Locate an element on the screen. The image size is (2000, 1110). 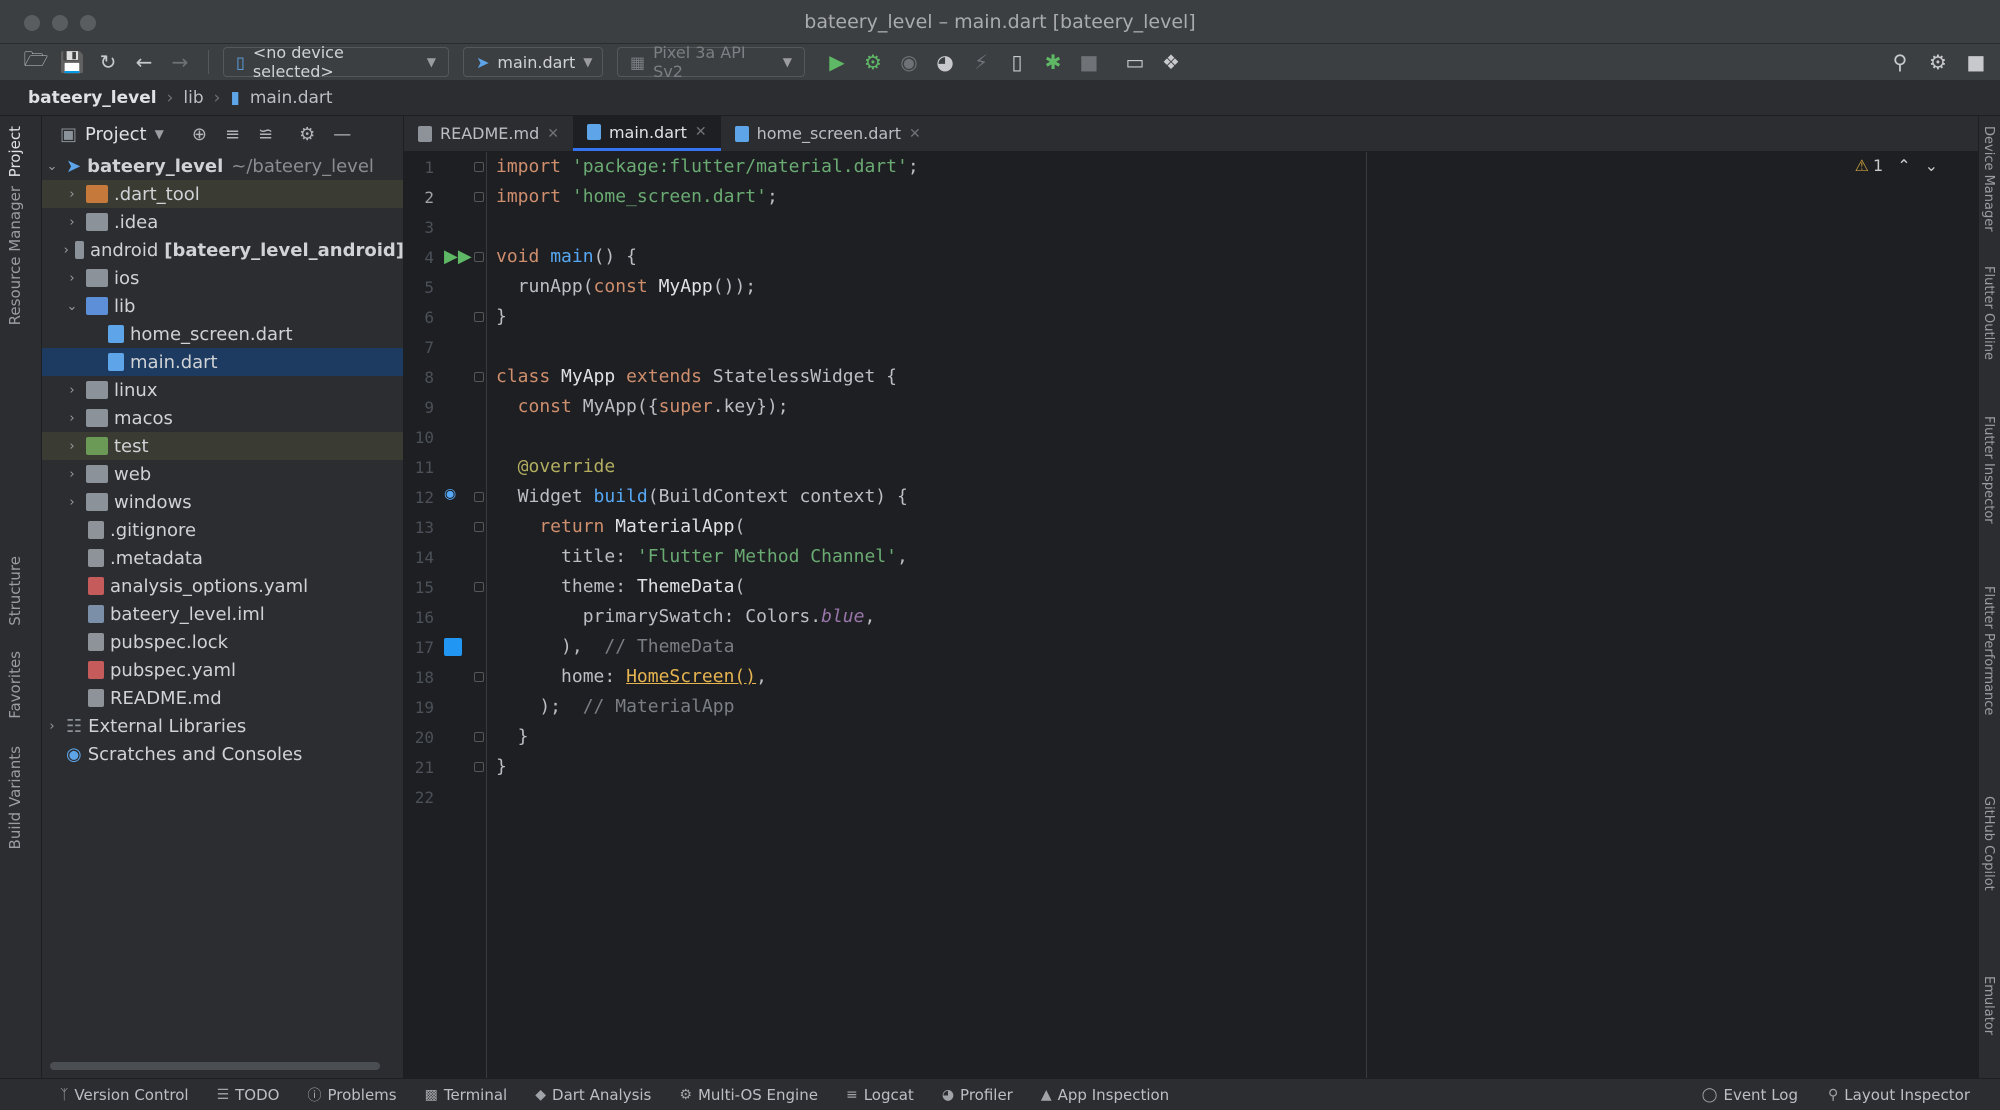
tool-tab-build-variants: Build Variants is located at coordinates (15, 797).